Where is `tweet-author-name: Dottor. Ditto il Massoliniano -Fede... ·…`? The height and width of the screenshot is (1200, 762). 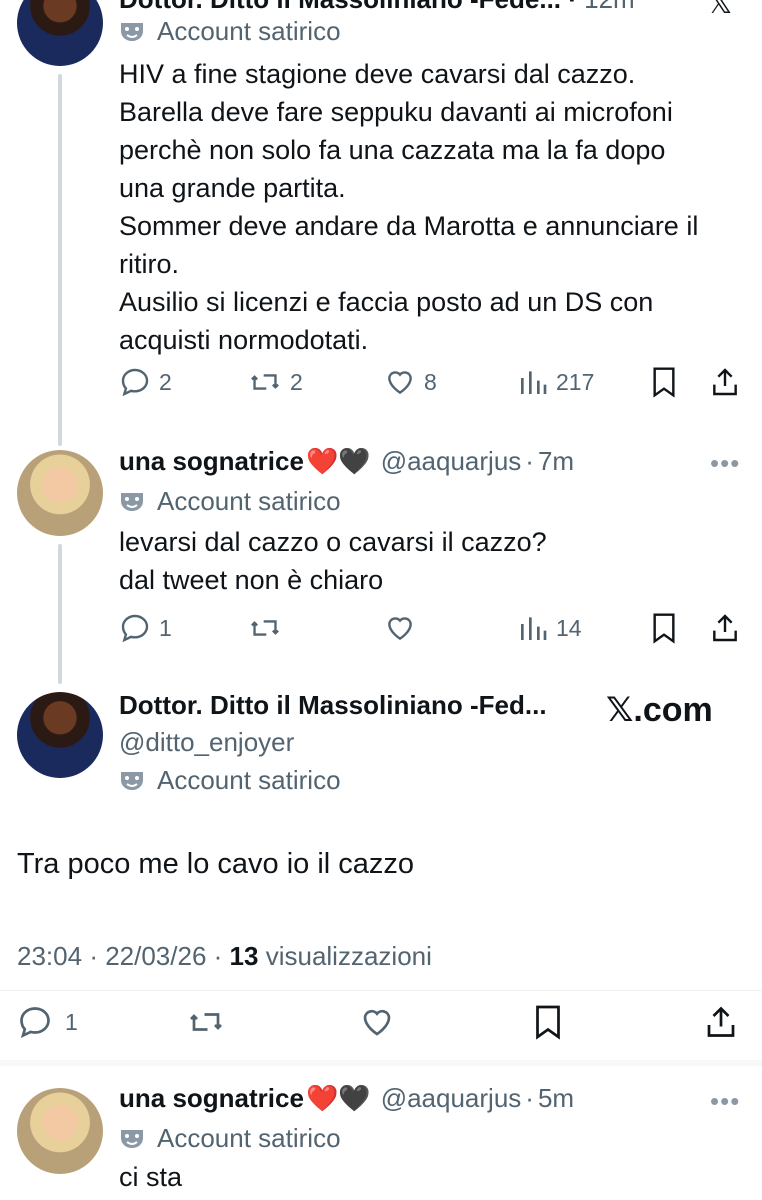
tweet-author-name: Dottor. Ditto il Massoliniano -Fede... ·… is located at coordinates (377, 7).